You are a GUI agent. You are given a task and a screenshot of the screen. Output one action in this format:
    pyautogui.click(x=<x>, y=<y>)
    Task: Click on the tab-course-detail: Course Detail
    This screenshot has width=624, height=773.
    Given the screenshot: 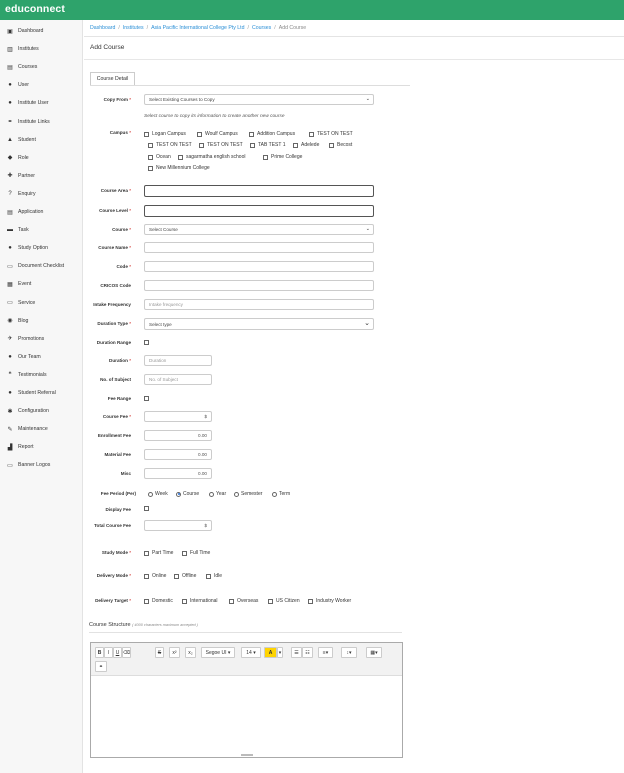 What is the action you would take?
    pyautogui.click(x=112, y=79)
    